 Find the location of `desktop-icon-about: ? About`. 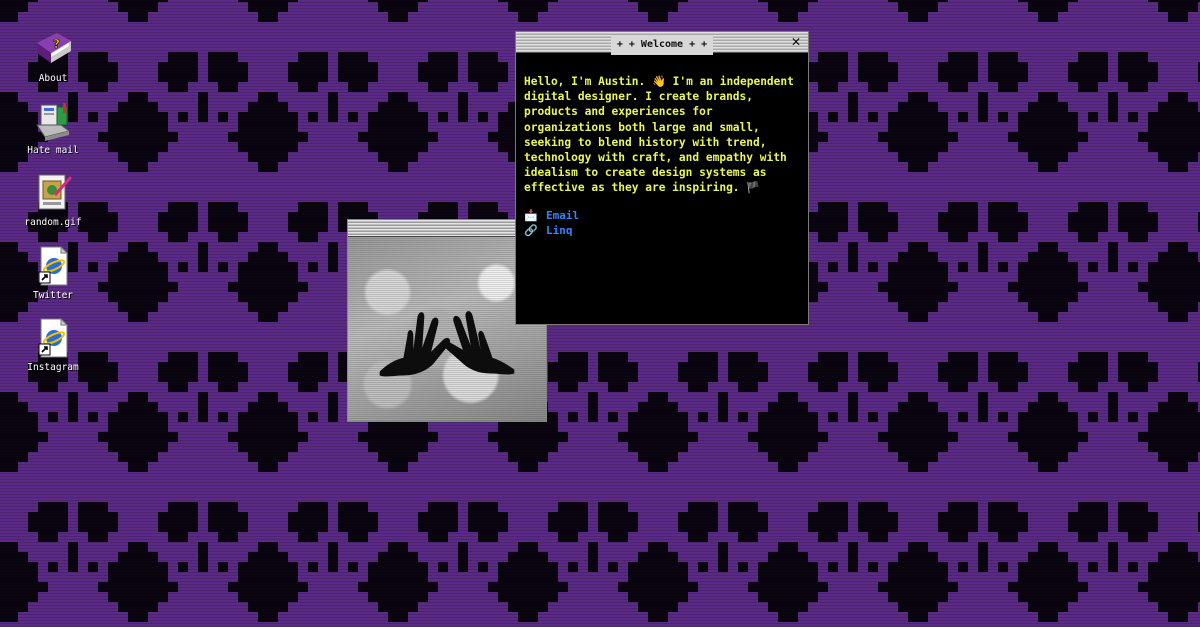

desktop-icon-about: ? About is located at coordinates (53, 55).